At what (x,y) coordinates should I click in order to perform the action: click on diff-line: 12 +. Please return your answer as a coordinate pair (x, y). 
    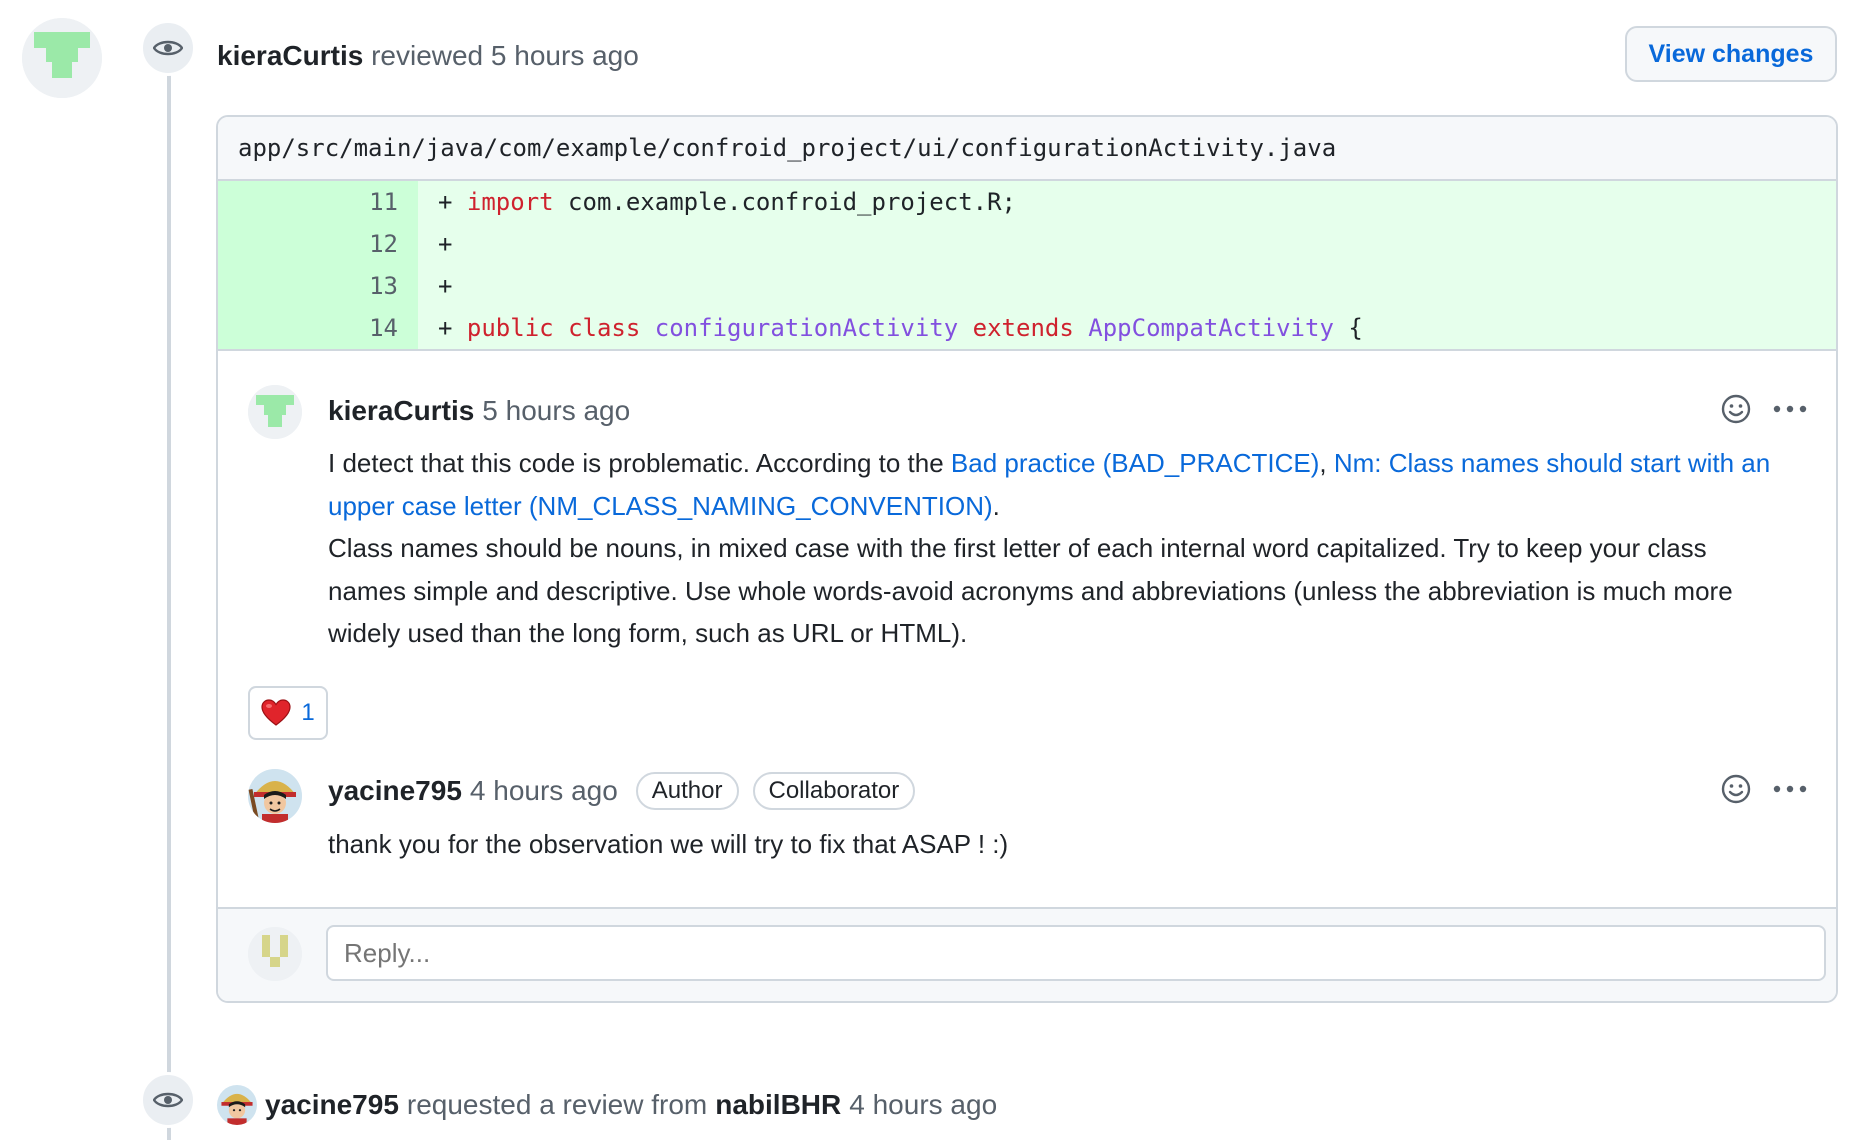
    Looking at the image, I should click on (1027, 244).